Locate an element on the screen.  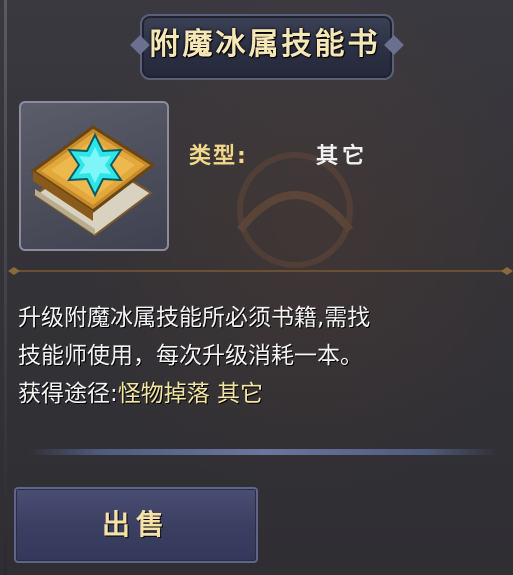
section-divider is located at coordinates (260, 271).